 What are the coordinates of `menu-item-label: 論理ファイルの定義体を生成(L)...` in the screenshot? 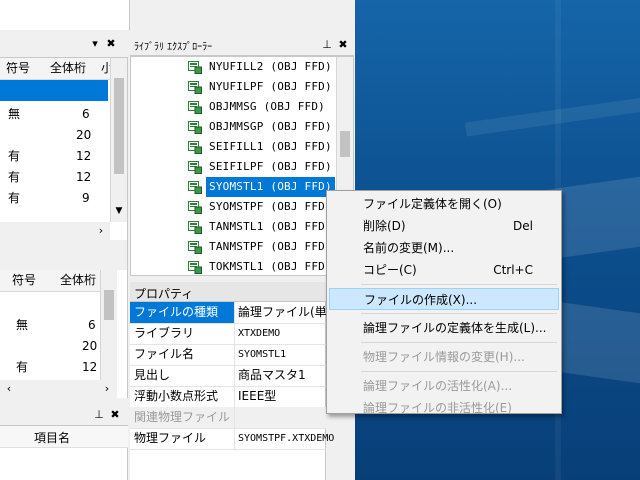 It's located at (455, 328).